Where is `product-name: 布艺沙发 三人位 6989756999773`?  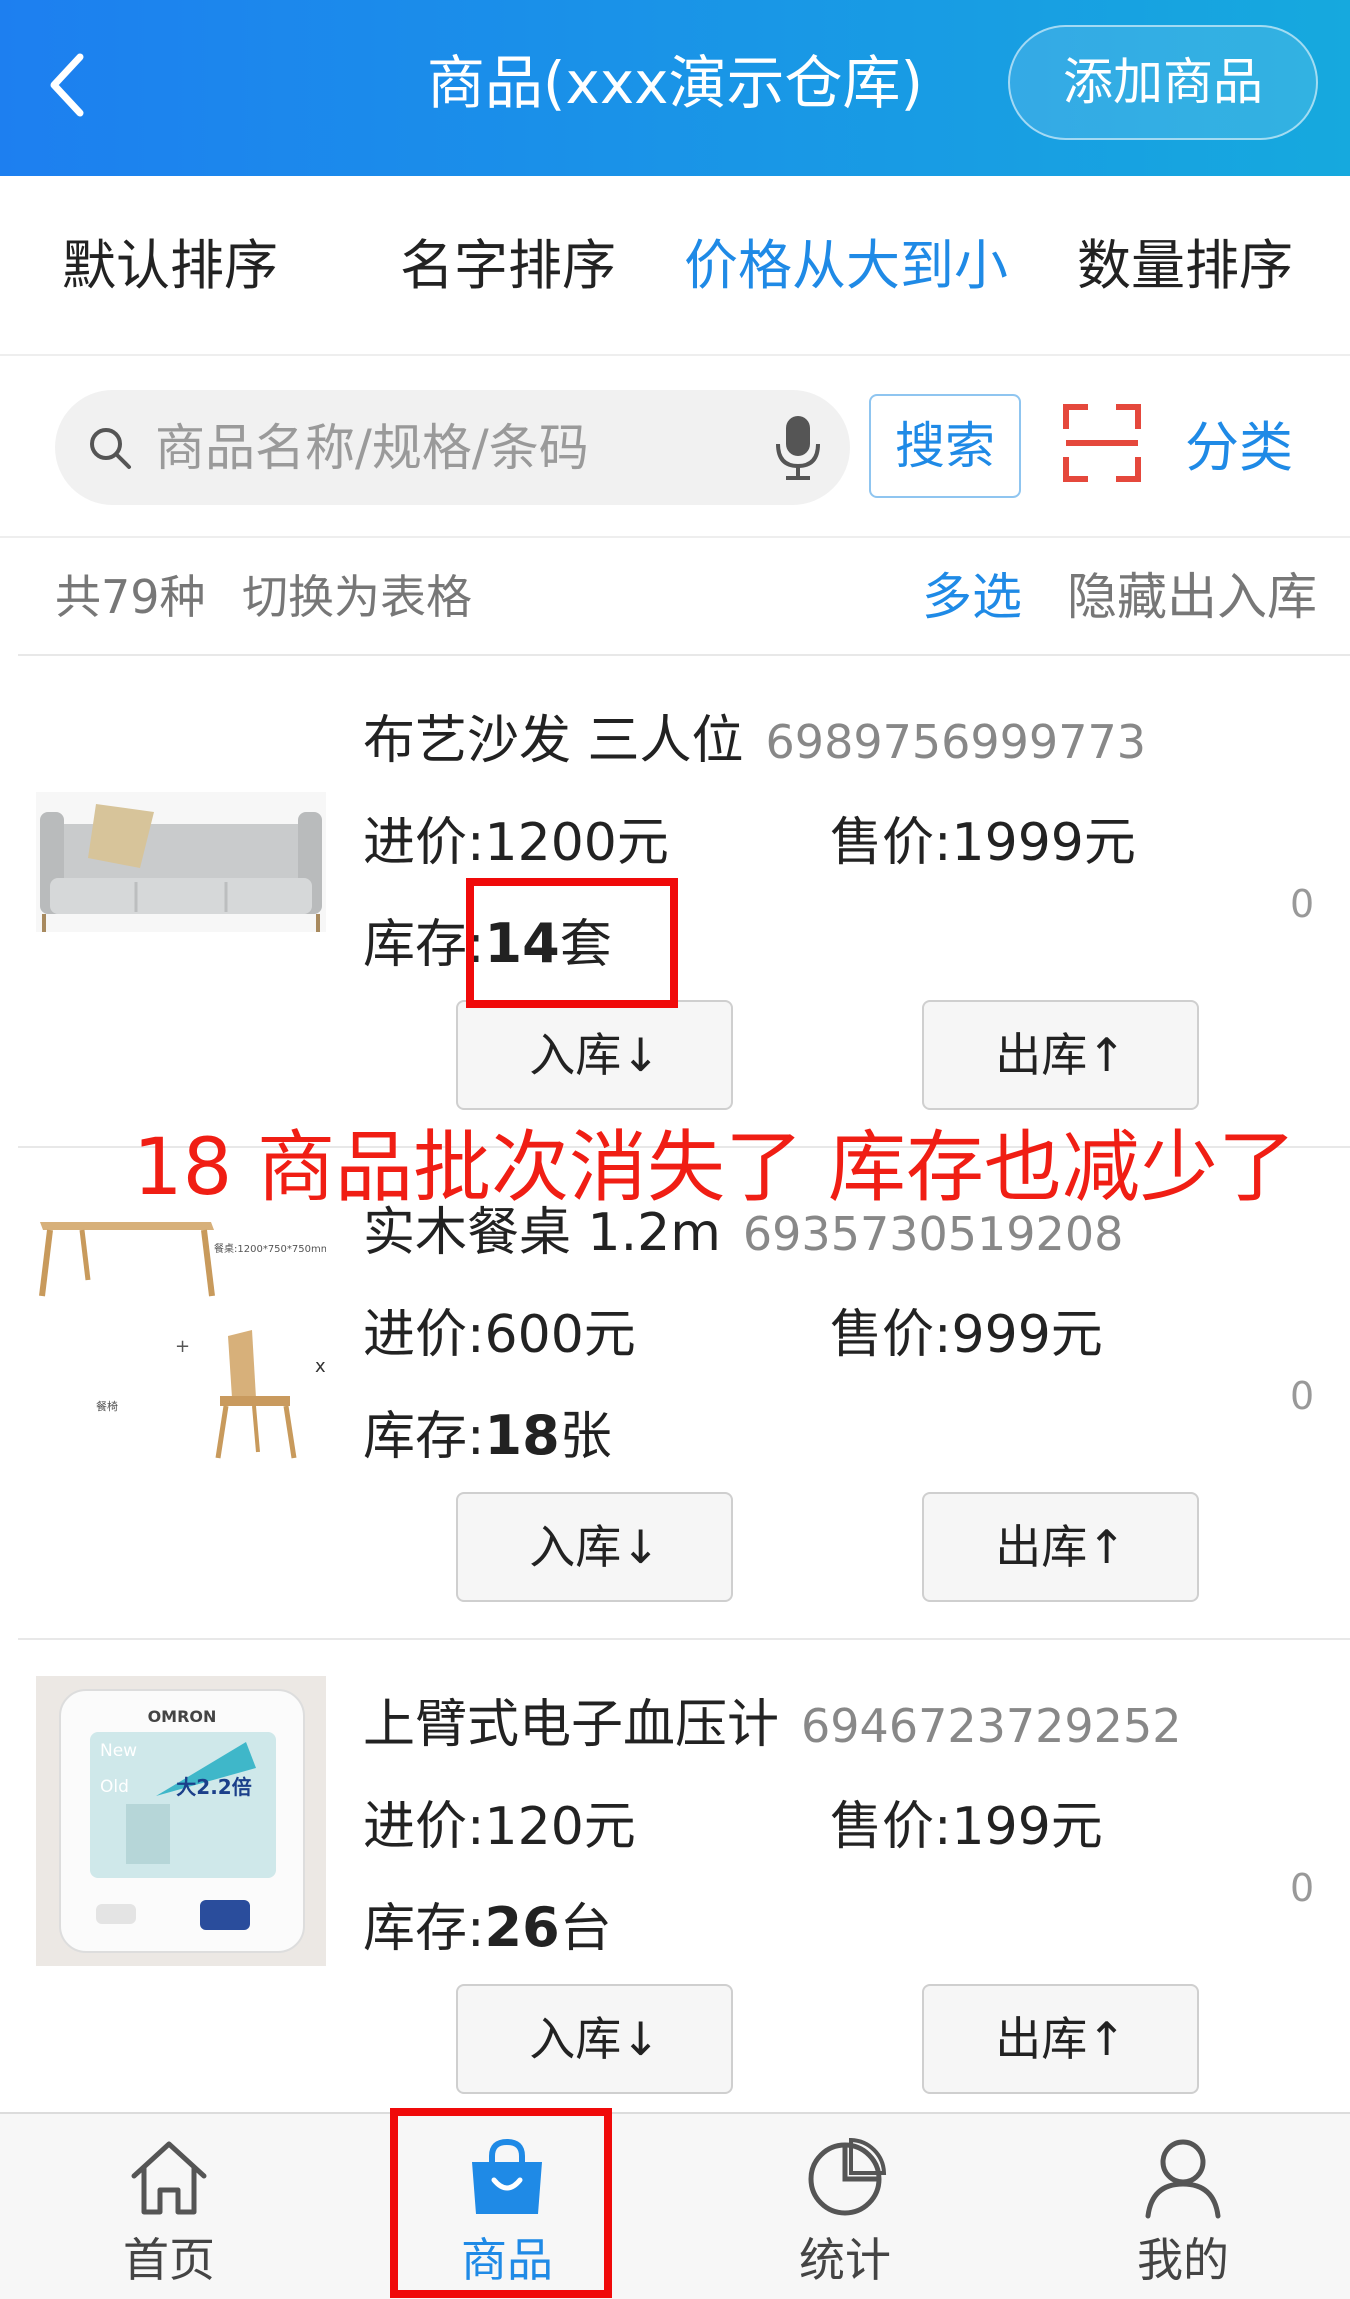 product-name: 布艺沙发 三人位 6989756999773 is located at coordinates (754, 735).